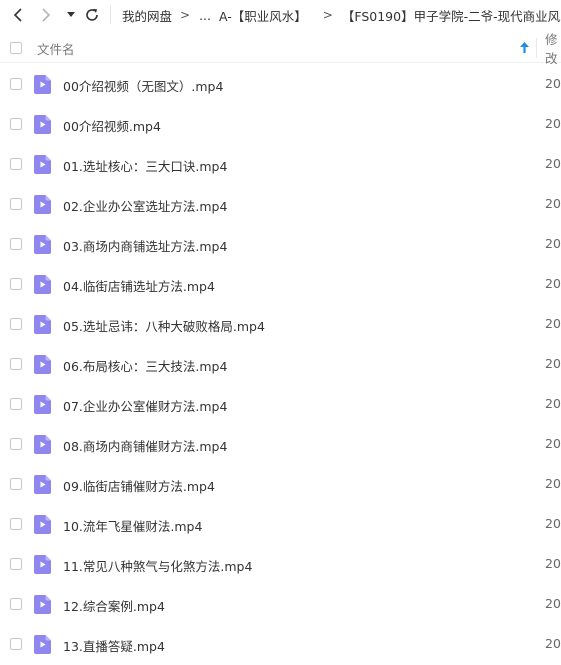  What do you see at coordinates (280, 404) in the screenshot?
I see `file-row: 07.企业办公室催财方法.mp4 202` at bounding box center [280, 404].